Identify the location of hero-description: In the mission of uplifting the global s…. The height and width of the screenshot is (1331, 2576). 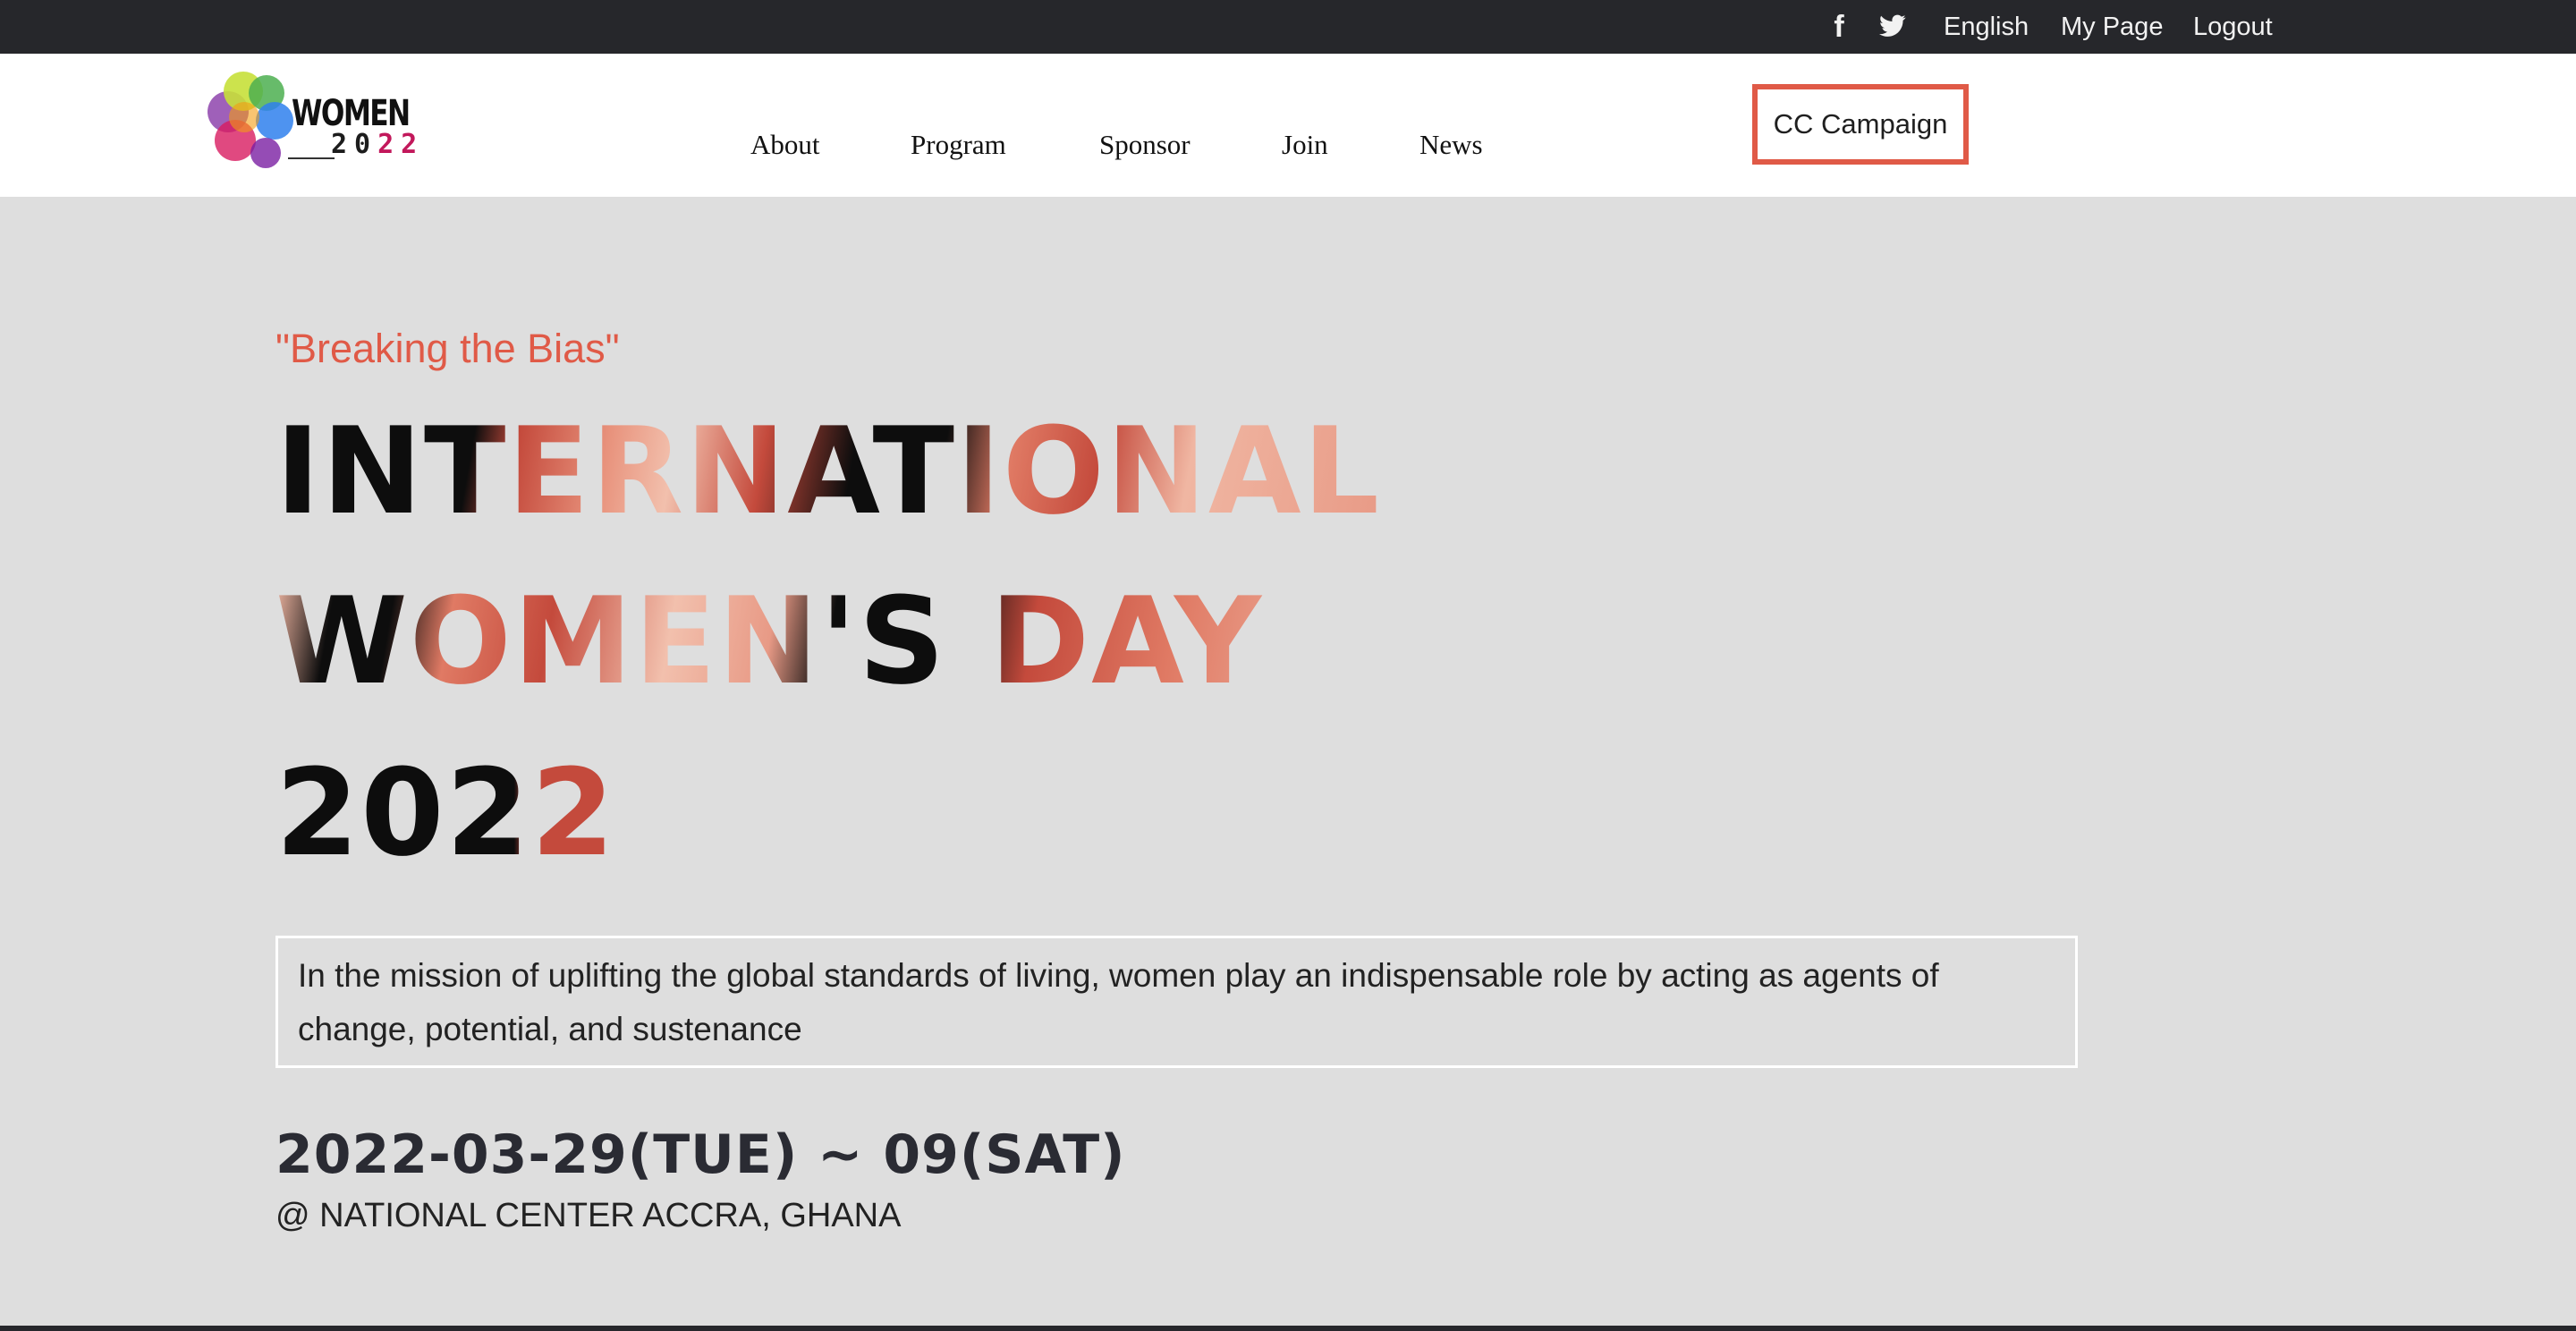
(1176, 1002).